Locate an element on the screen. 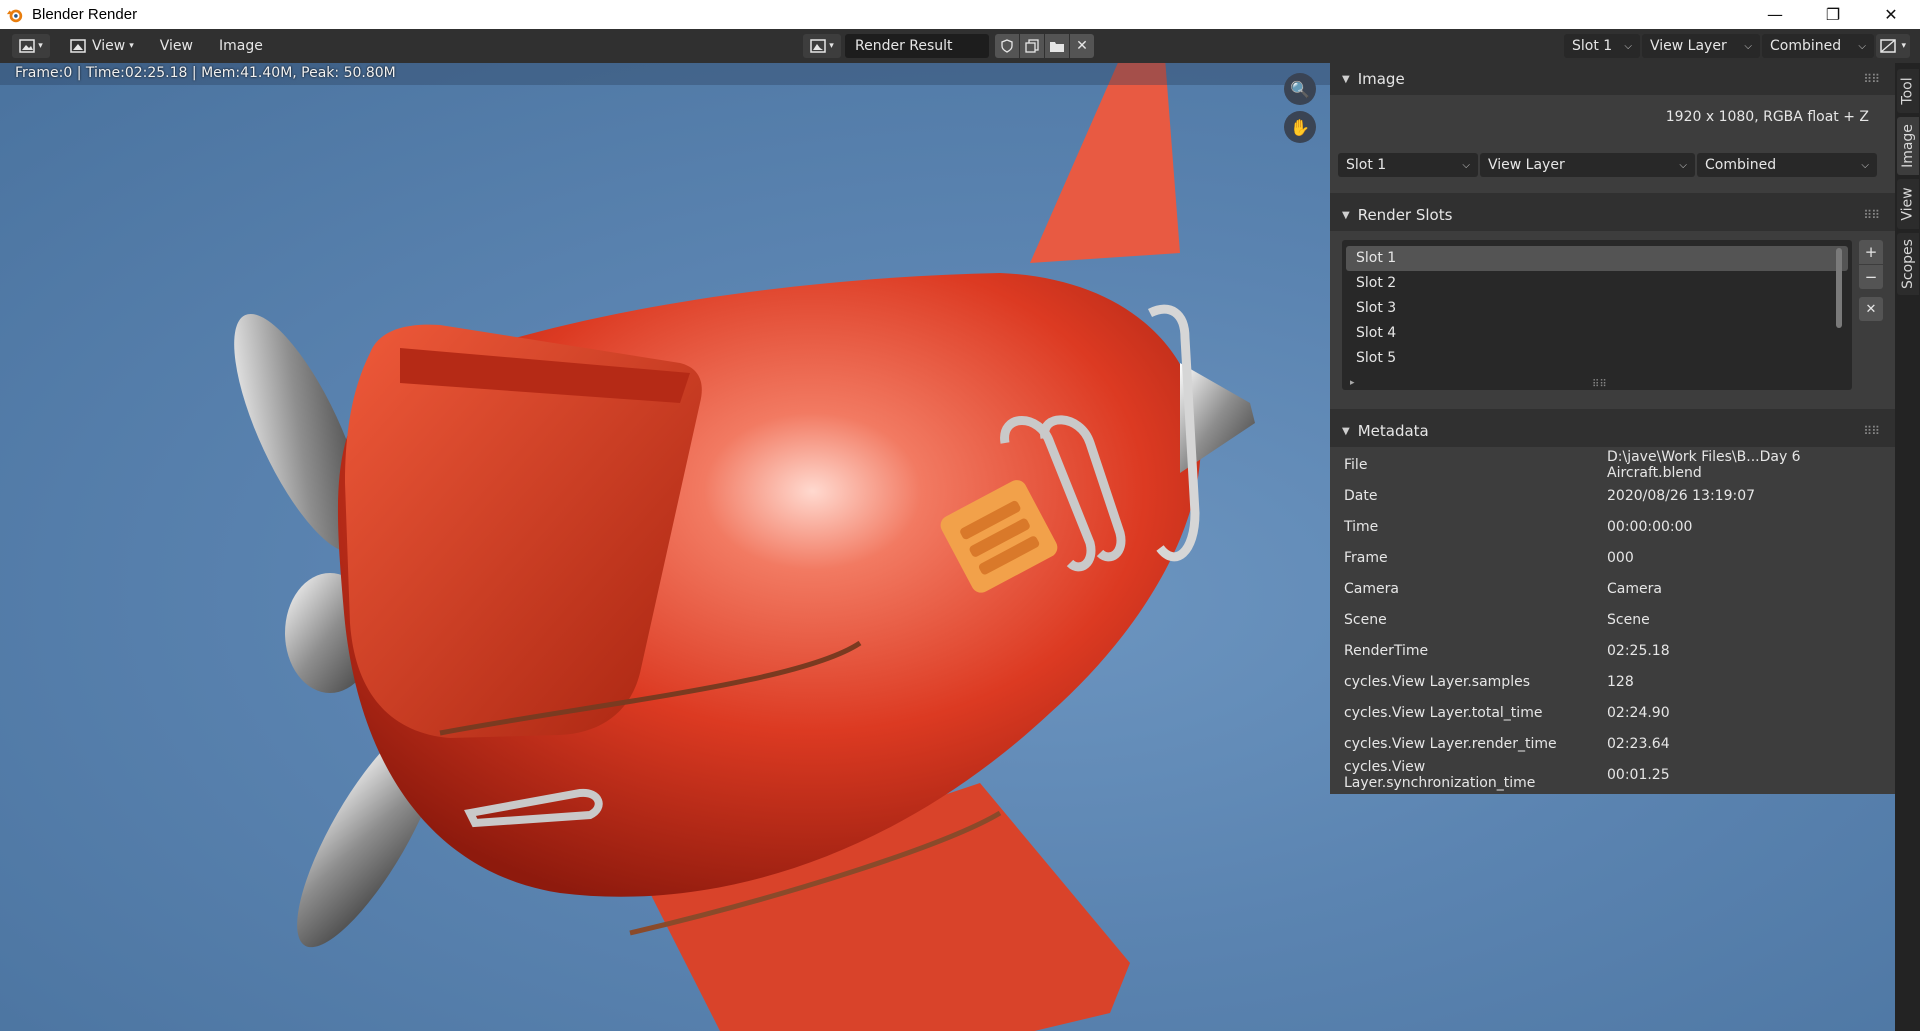 This screenshot has height=1031, width=1920. image-icon is located at coordinates (818, 46).